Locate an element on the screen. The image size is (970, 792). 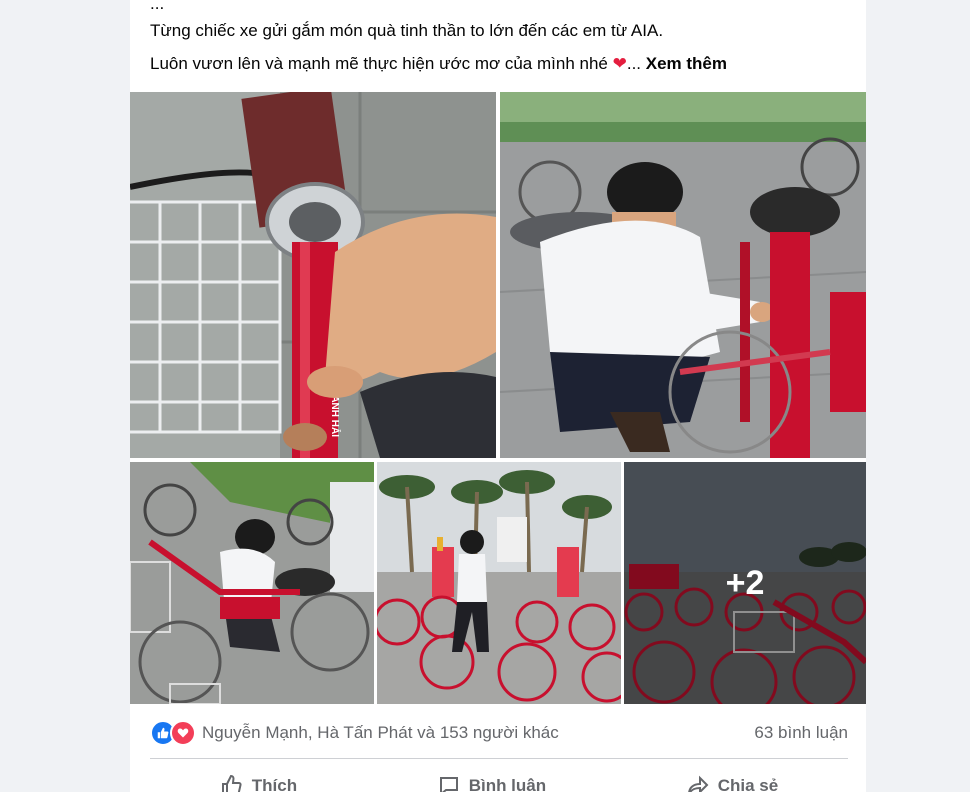
post-actions: Thích Bình luận Chia sẻ is located at coordinates (499, 779).